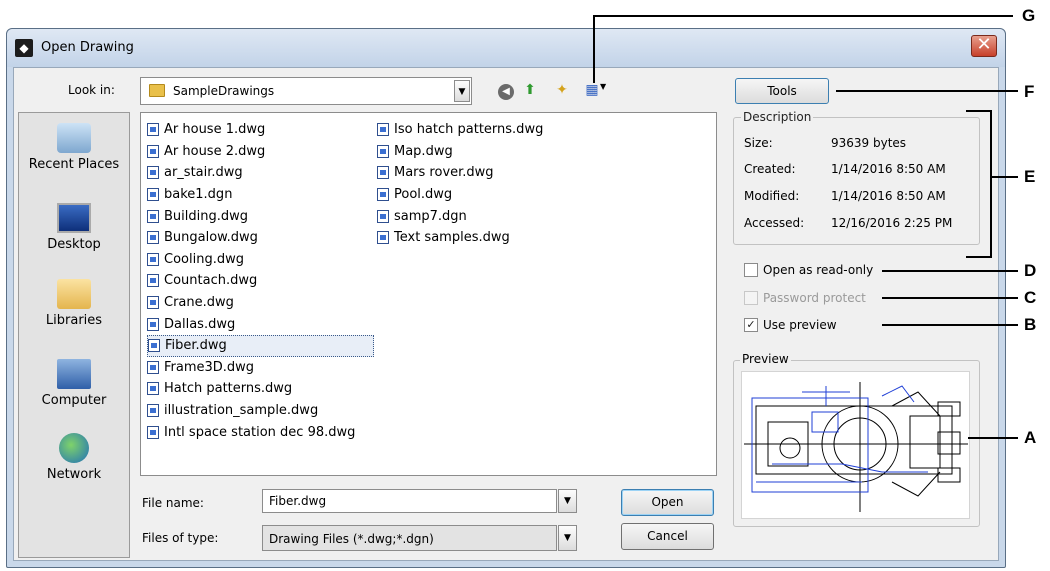  What do you see at coordinates (770, 169) in the screenshot?
I see `desc-label-created: Created:` at bounding box center [770, 169].